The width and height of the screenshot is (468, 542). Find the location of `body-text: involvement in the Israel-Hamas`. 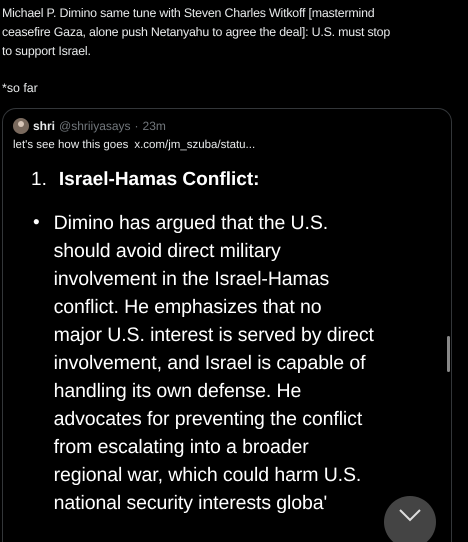

body-text: involvement in the Israel-Hamas is located at coordinates (192, 279).